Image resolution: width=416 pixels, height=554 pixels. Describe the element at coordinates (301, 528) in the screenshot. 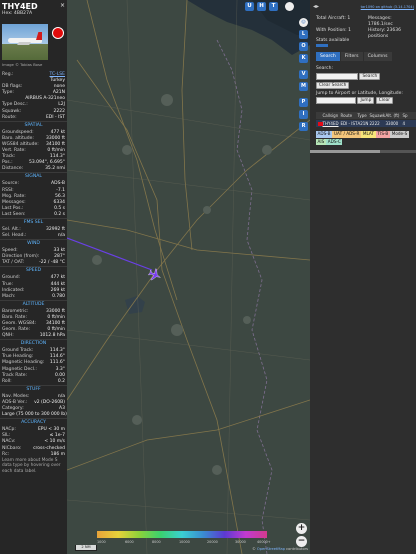

I see `zoom-in-button: +` at that location.